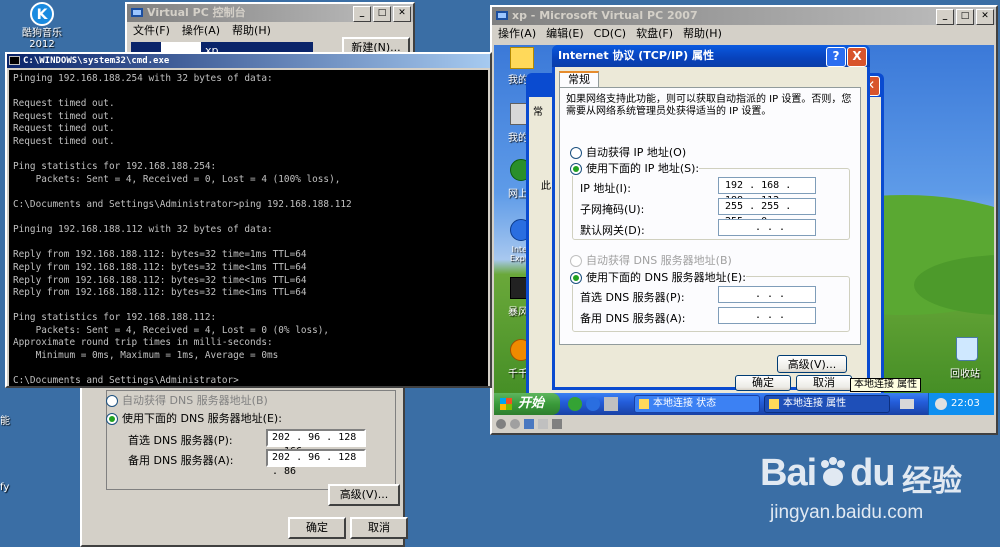  What do you see at coordinates (941, 404) in the screenshot?
I see `tray-icon` at bounding box center [941, 404].